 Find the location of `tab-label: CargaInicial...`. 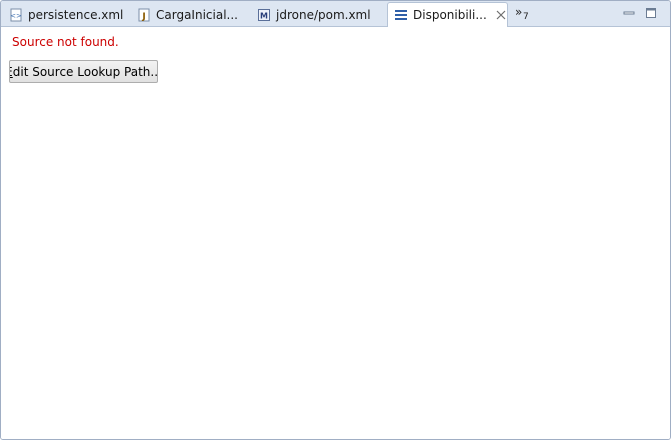

tab-label: CargaInicial... is located at coordinates (197, 15).